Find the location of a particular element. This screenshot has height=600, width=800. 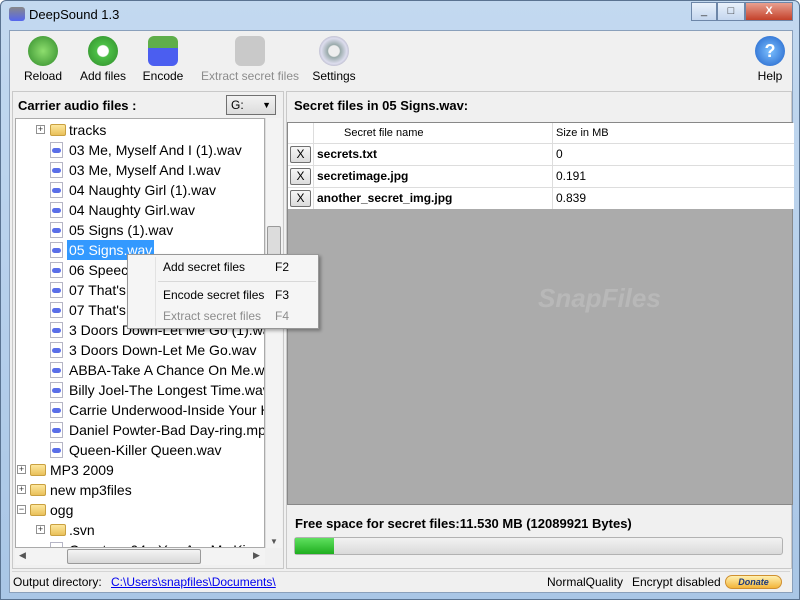

vertical-scrollbar: ▼ is located at coordinates (273, 333).